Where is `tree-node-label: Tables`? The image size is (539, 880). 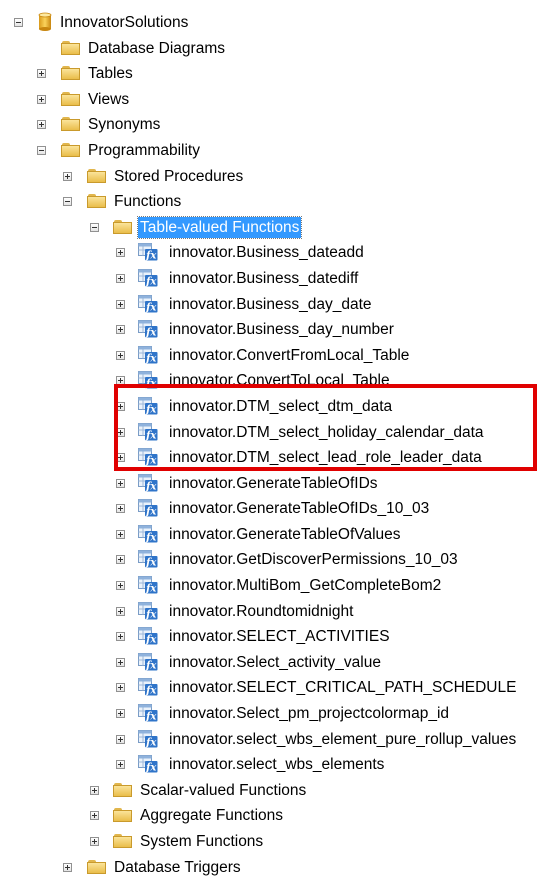
tree-node-label: Tables is located at coordinates (110, 74).